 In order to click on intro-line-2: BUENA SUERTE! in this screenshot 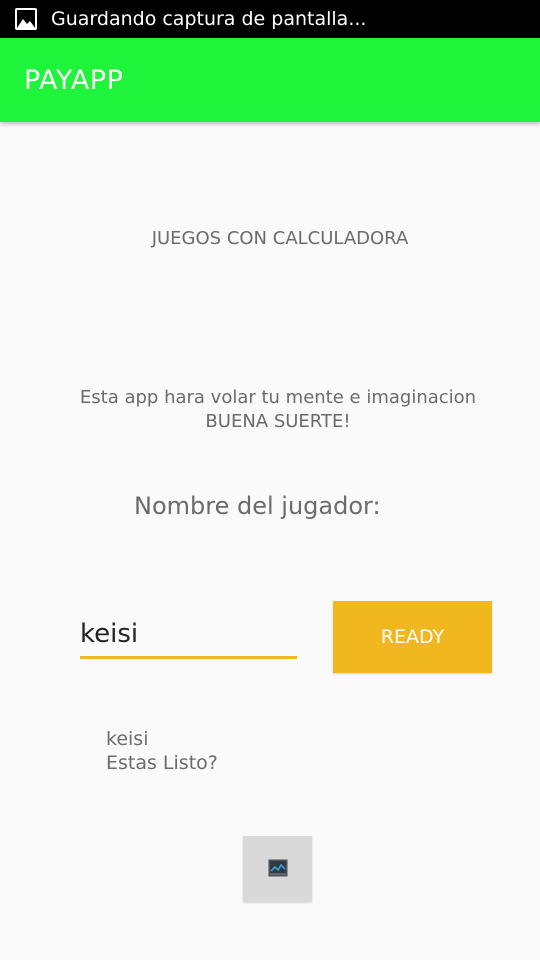, I will do `click(278, 421)`.